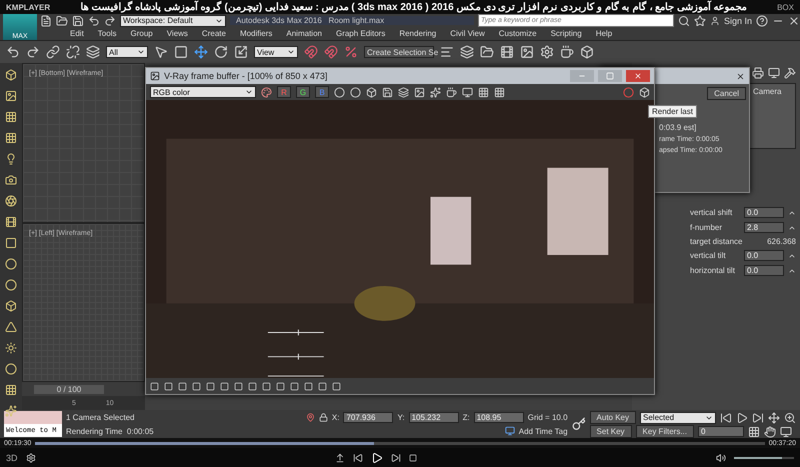  Describe the element at coordinates (310, 417) in the screenshot. I see `pin-icon` at that location.